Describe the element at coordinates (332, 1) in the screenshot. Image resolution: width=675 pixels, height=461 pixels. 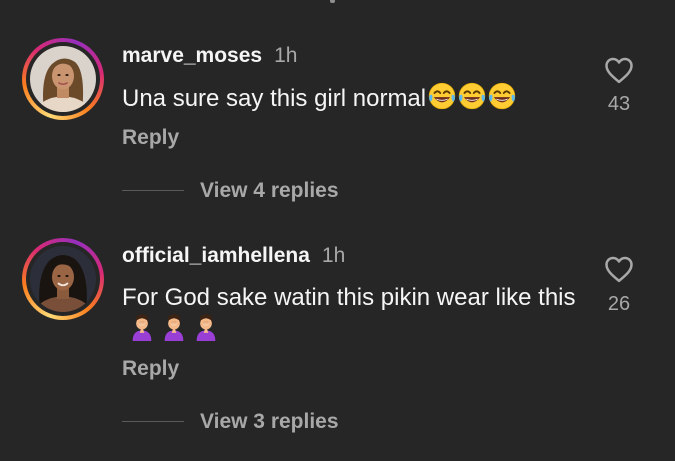
I see `scroll-indicator` at that location.